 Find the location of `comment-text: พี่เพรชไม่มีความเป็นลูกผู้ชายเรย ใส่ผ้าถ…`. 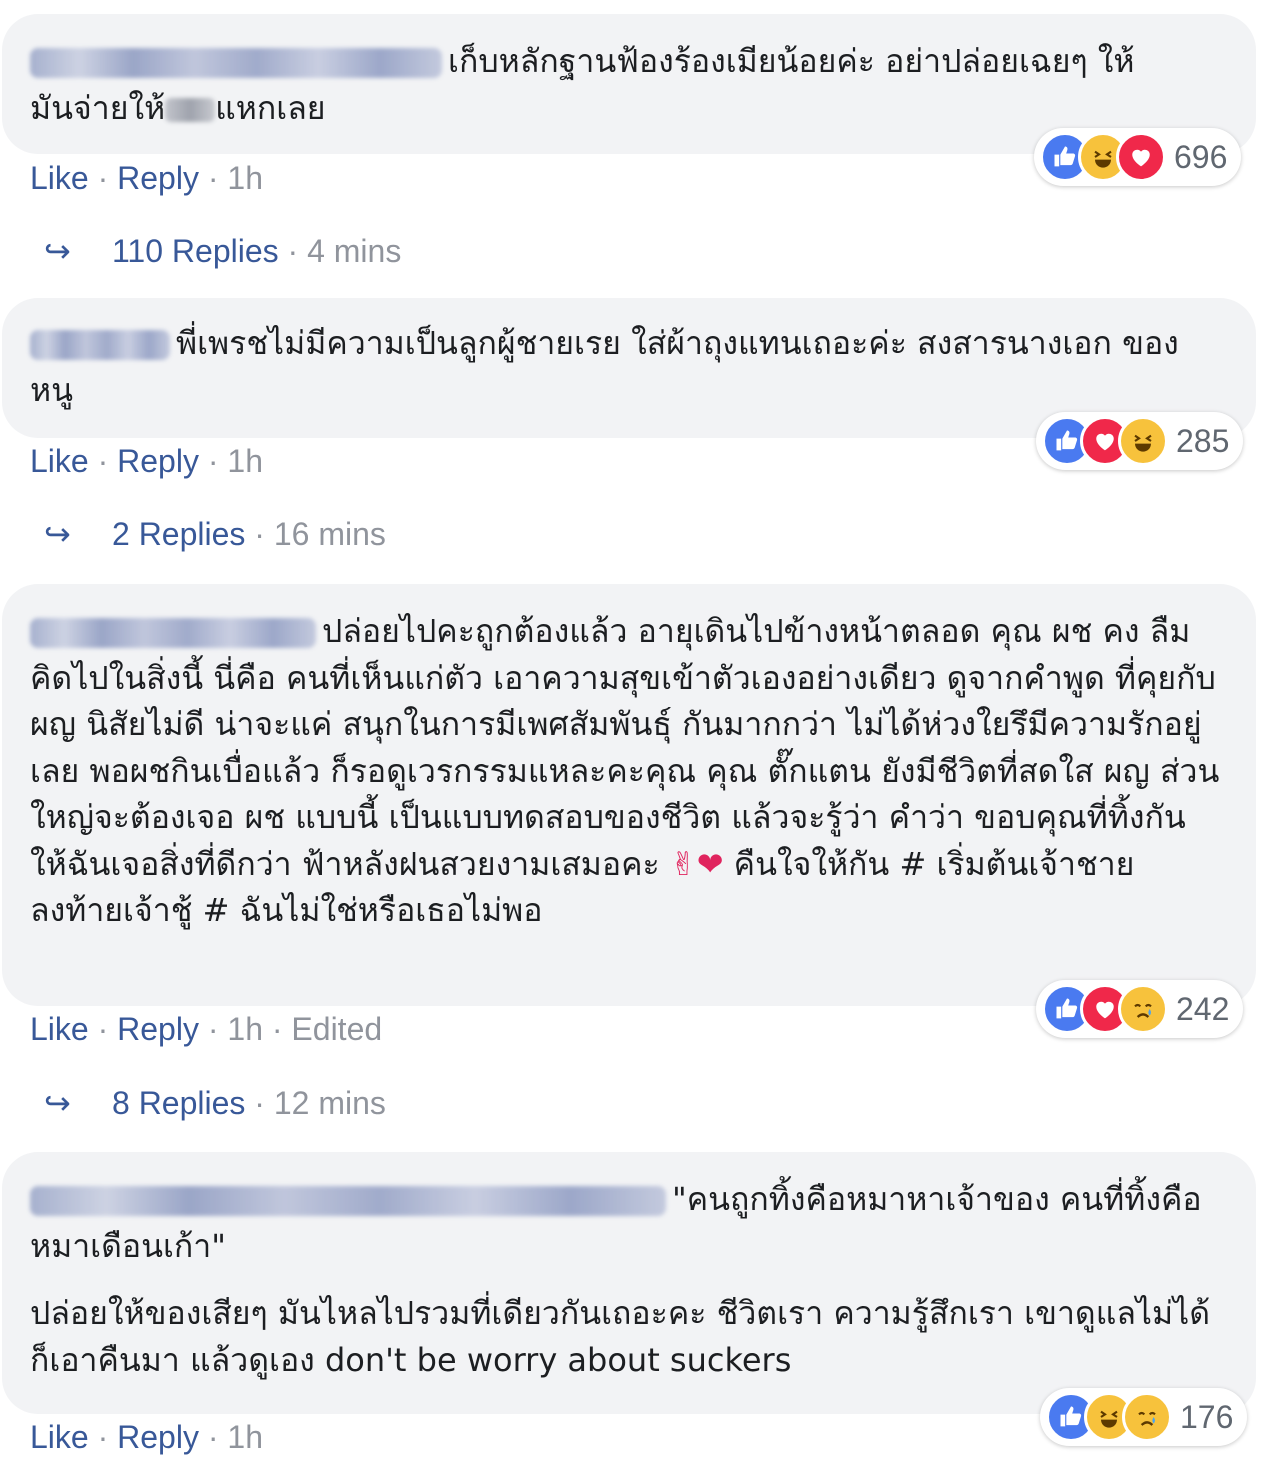

comment-text: พี่เพรชไม่มีความเป็นลูกผู้ชายเรย ใส่ผ้าถ… is located at coordinates (604, 366).